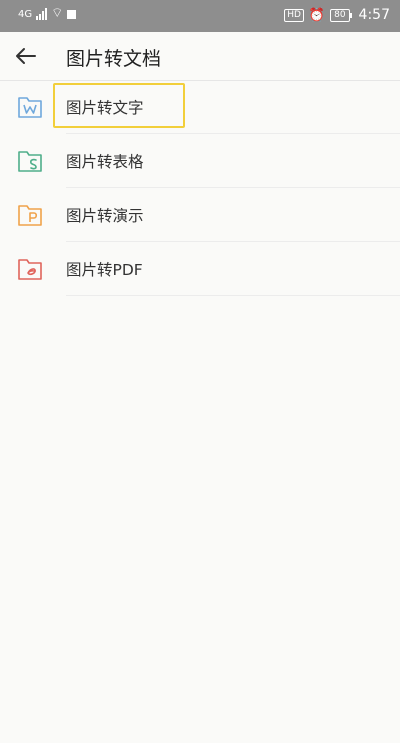 The height and width of the screenshot is (743, 400). Describe the element at coordinates (30, 269) in the screenshot. I see `doc-pdf-icon` at that location.